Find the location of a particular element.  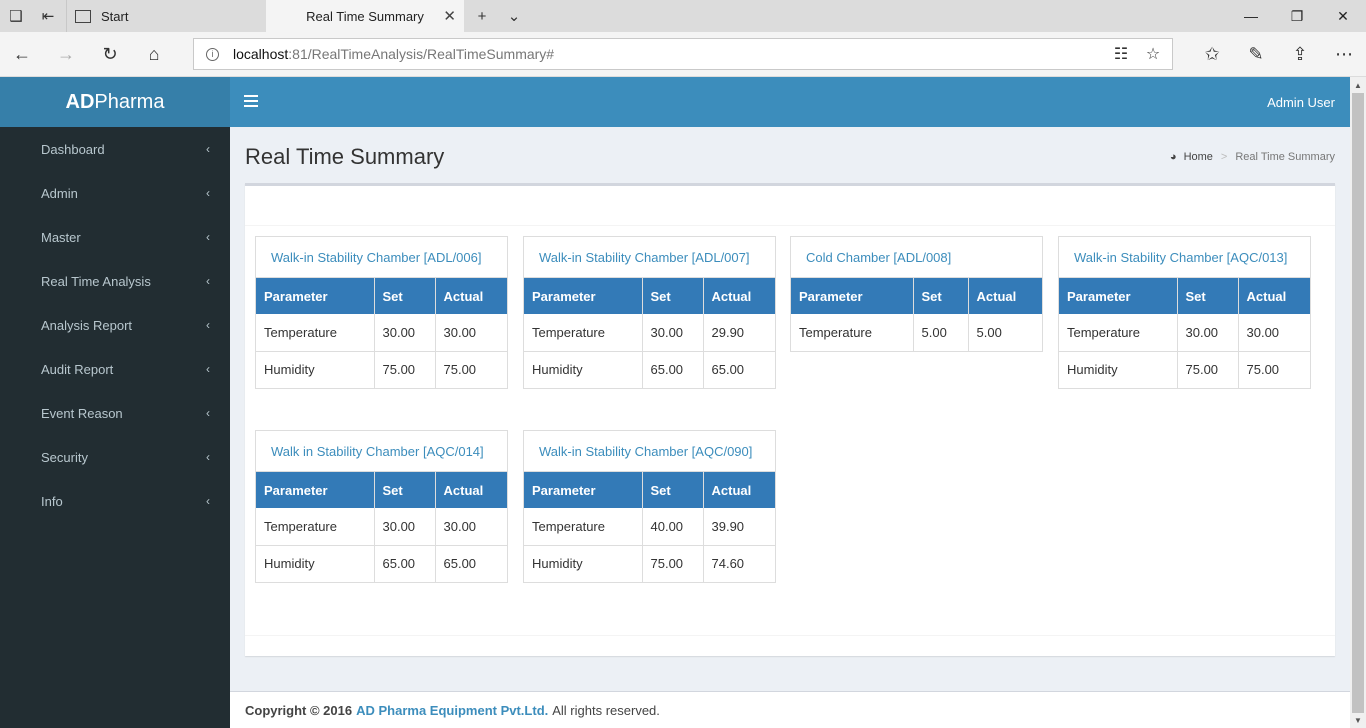

sidebar-item-analysis-report: Analysis Report ‹ is located at coordinates (115, 325).